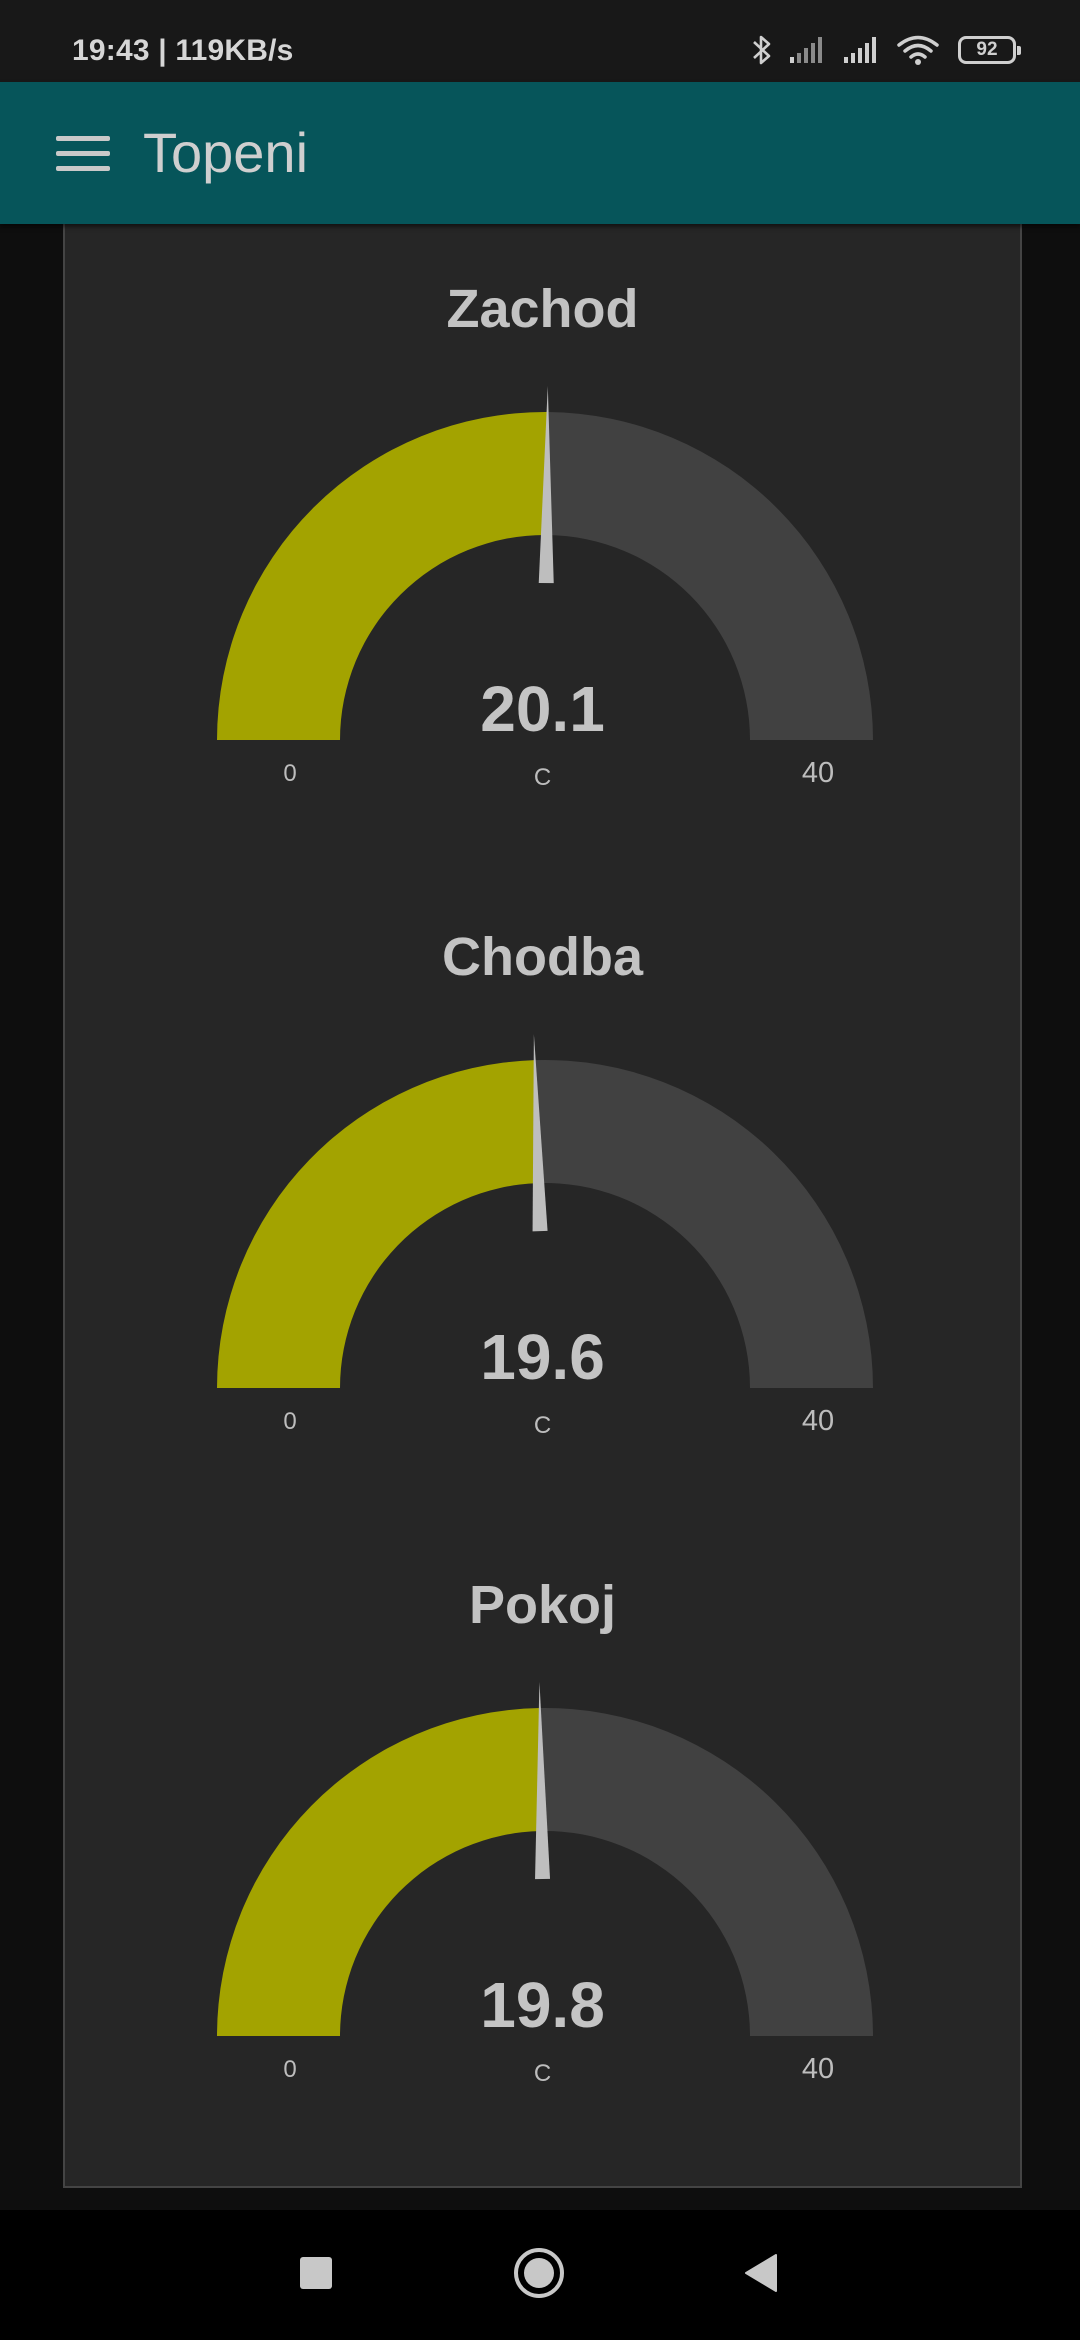 The image size is (1080, 2340). Describe the element at coordinates (989, 50) in the screenshot. I see `battery-icon: 92` at that location.